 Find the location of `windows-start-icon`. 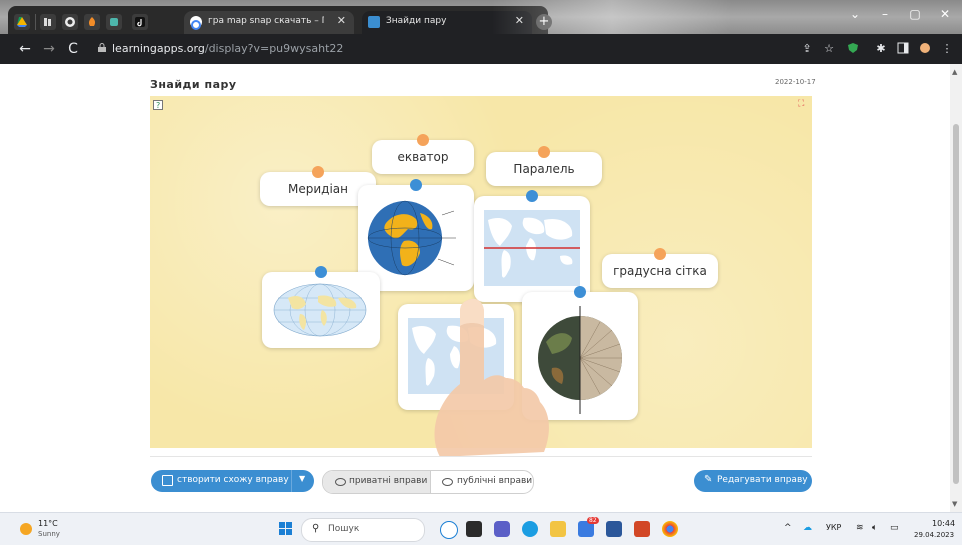

windows-start-icon is located at coordinates (286, 529).